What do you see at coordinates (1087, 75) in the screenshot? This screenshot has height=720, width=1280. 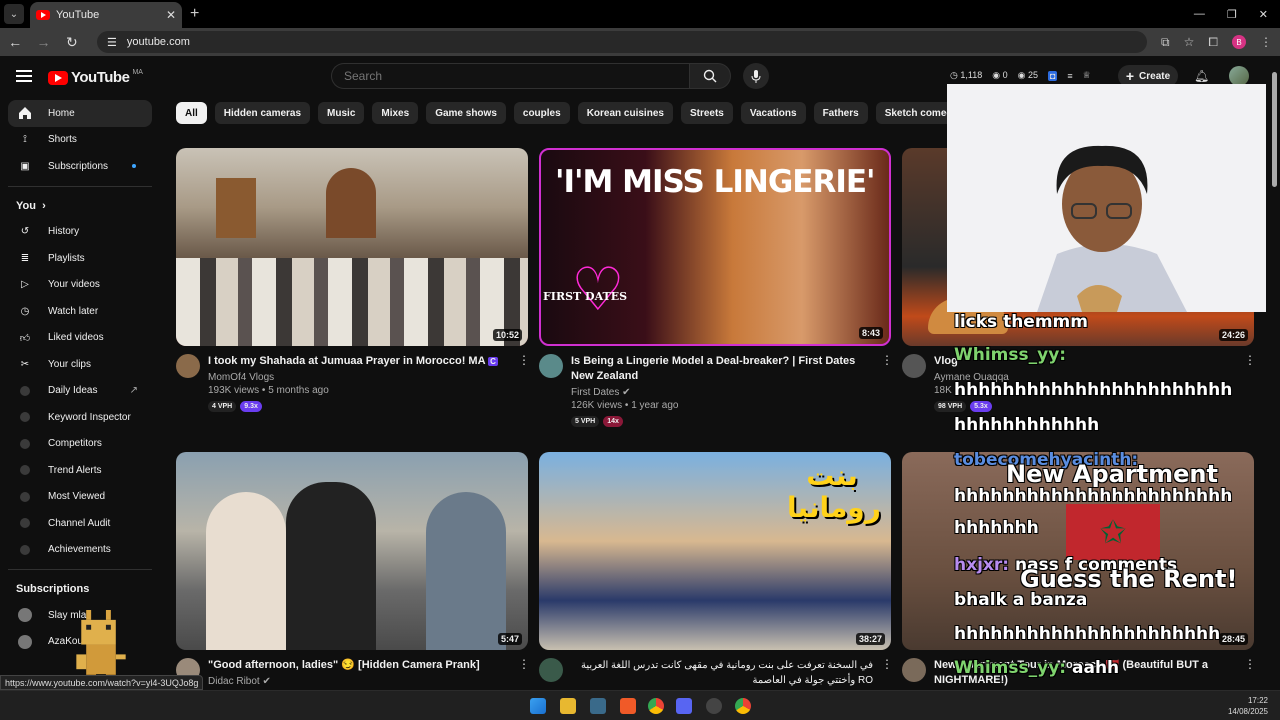 I see `trophy-icon: ♕` at bounding box center [1087, 75].